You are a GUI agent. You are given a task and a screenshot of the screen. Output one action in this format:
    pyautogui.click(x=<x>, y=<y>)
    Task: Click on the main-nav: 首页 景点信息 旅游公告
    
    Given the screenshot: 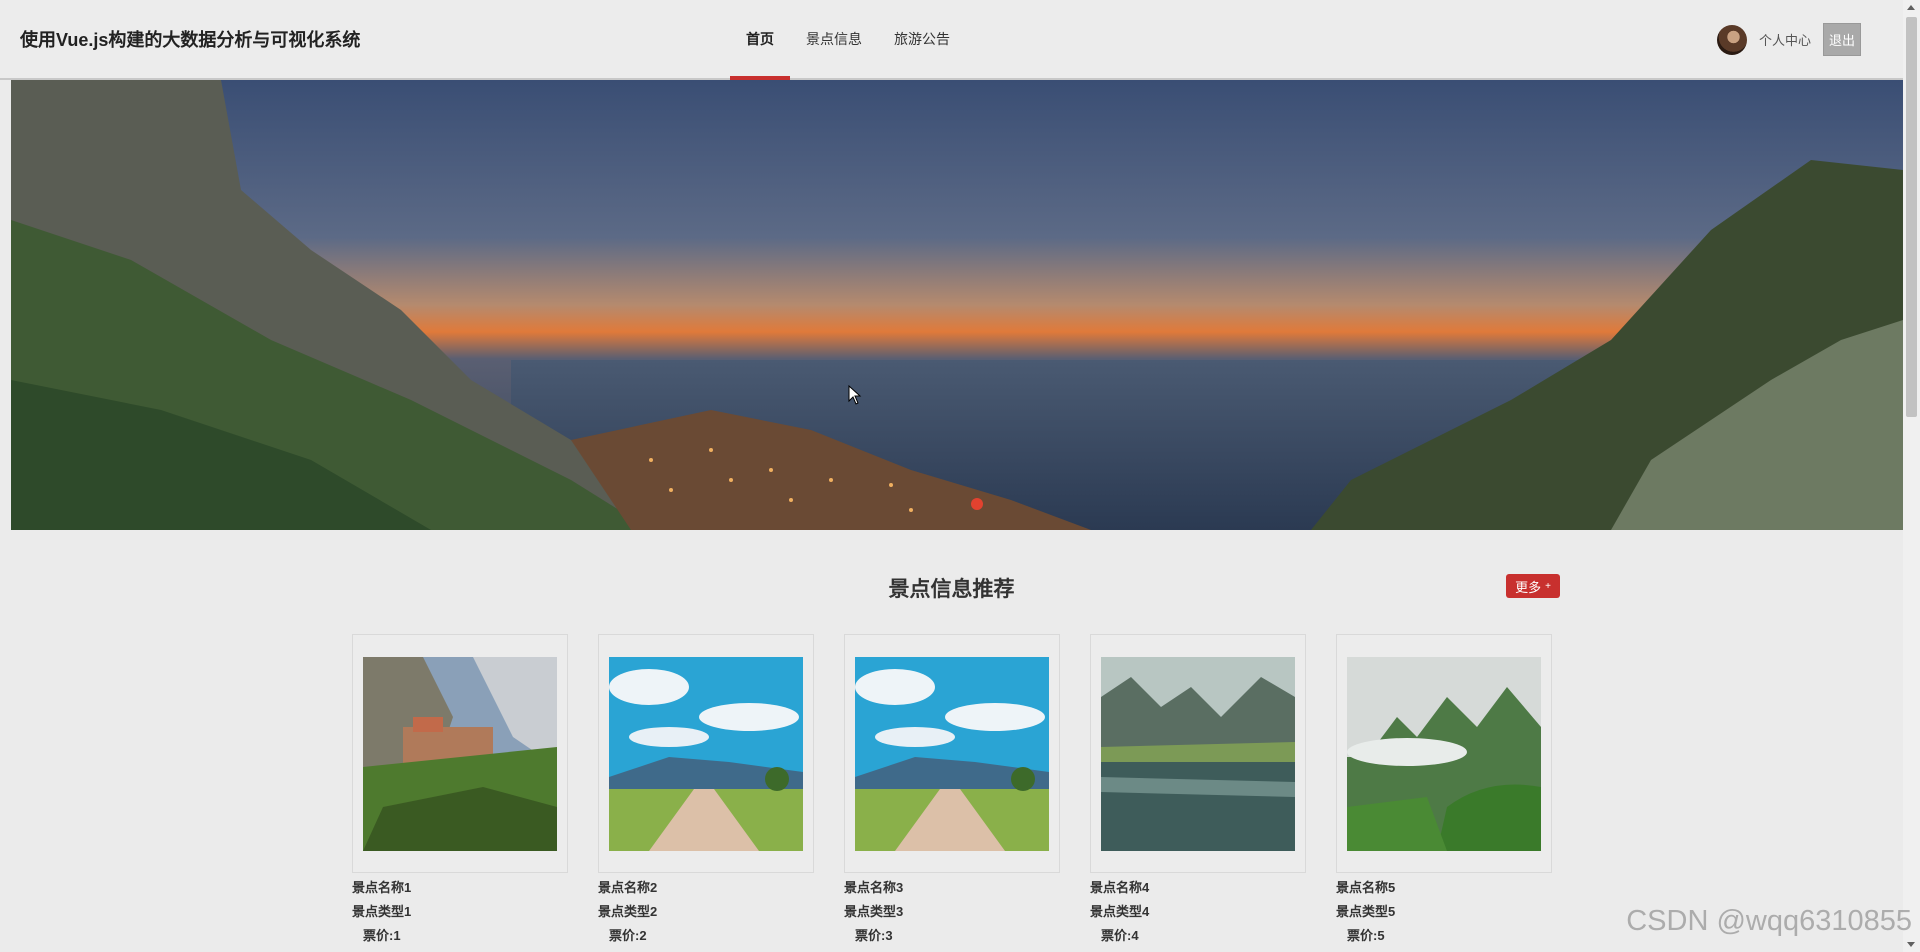 What is the action you would take?
    pyautogui.click(x=848, y=40)
    